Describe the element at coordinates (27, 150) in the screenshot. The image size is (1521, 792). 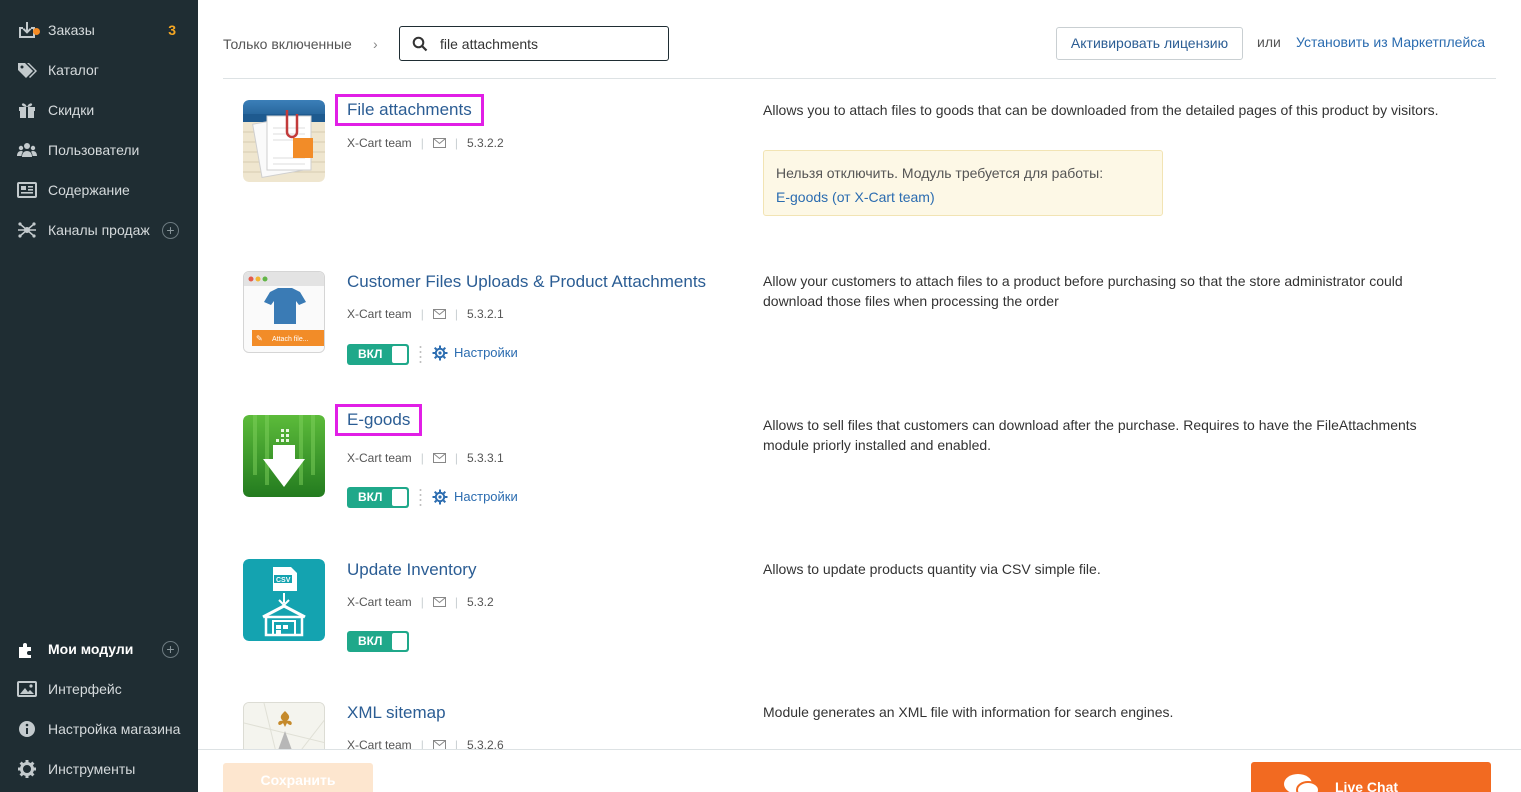
I see `users-icon` at that location.